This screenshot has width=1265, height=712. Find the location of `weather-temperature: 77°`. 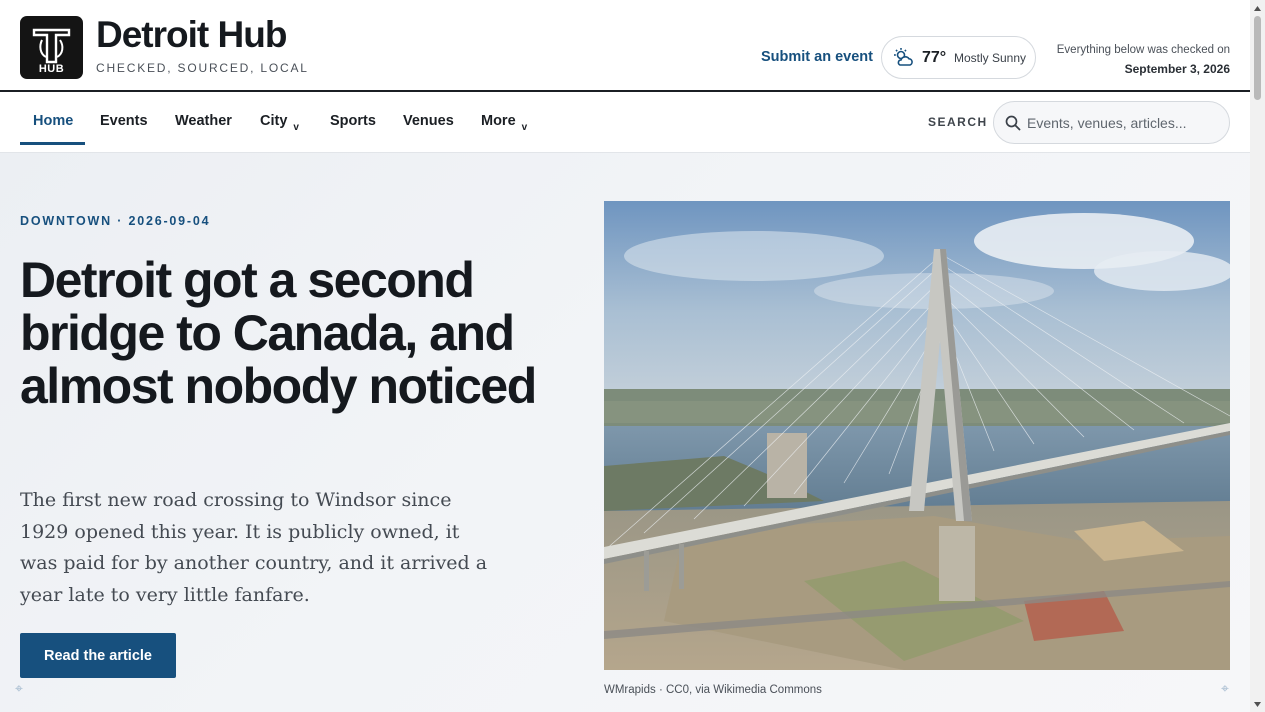

weather-temperature: 77° is located at coordinates (934, 57).